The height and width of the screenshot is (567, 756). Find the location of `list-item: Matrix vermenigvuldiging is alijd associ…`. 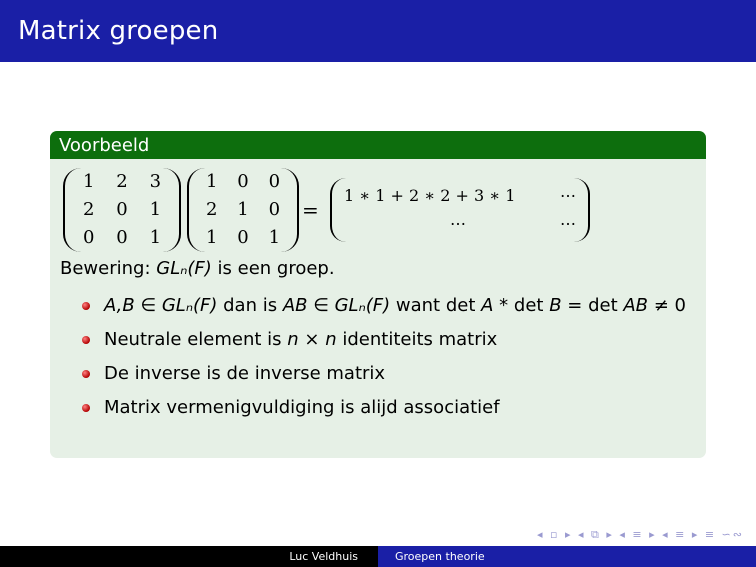

list-item: Matrix vermenigvuldiging is alijd associ… is located at coordinates (385, 407).